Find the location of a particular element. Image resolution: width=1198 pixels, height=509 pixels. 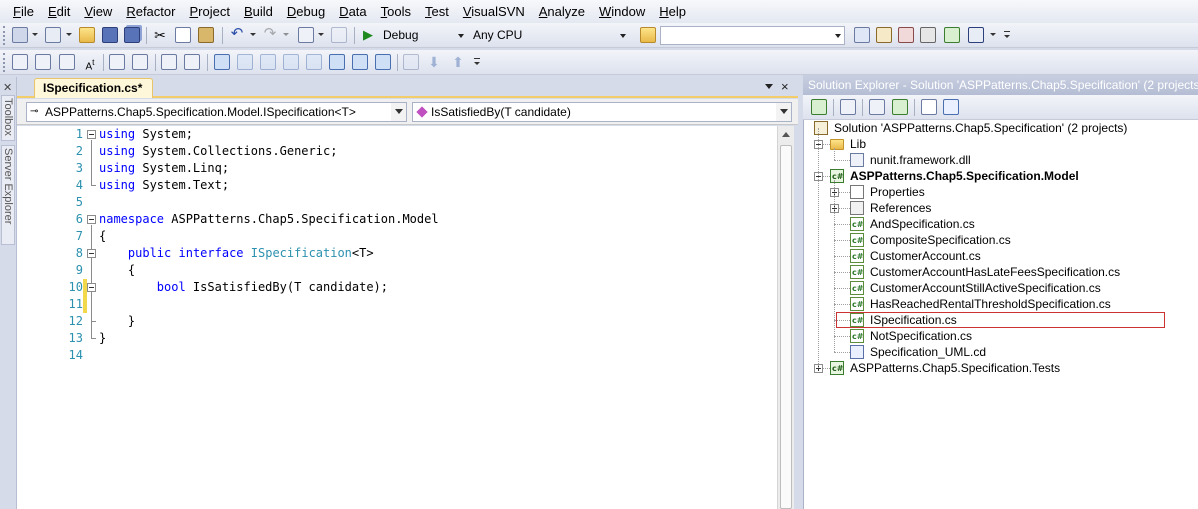

tab-ispecification-cs: ISpecification.cs* is located at coordinates (94, 88).